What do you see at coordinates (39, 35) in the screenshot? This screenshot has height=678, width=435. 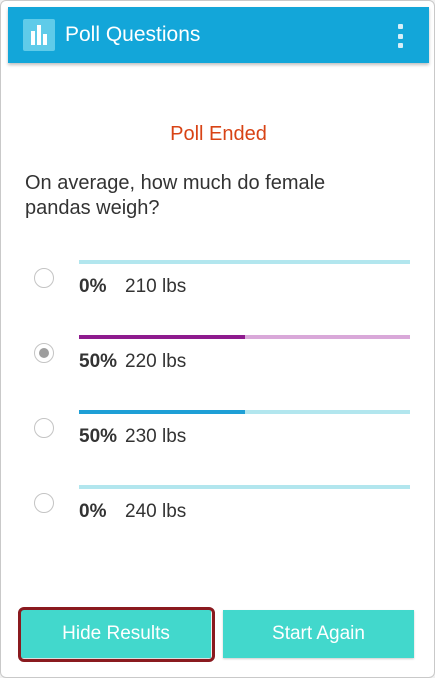 I see `poll-chart-icon` at bounding box center [39, 35].